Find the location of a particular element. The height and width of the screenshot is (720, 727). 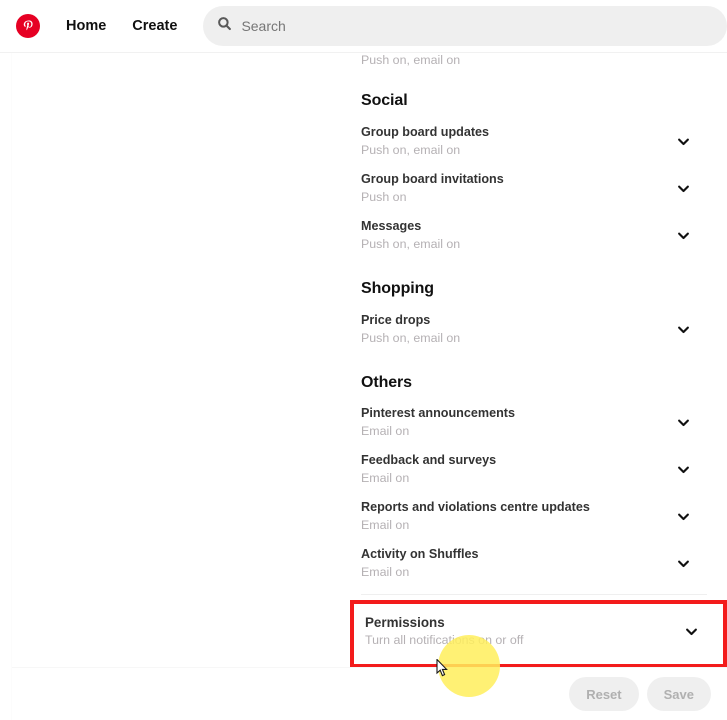

save-button: Save is located at coordinates (678, 694).